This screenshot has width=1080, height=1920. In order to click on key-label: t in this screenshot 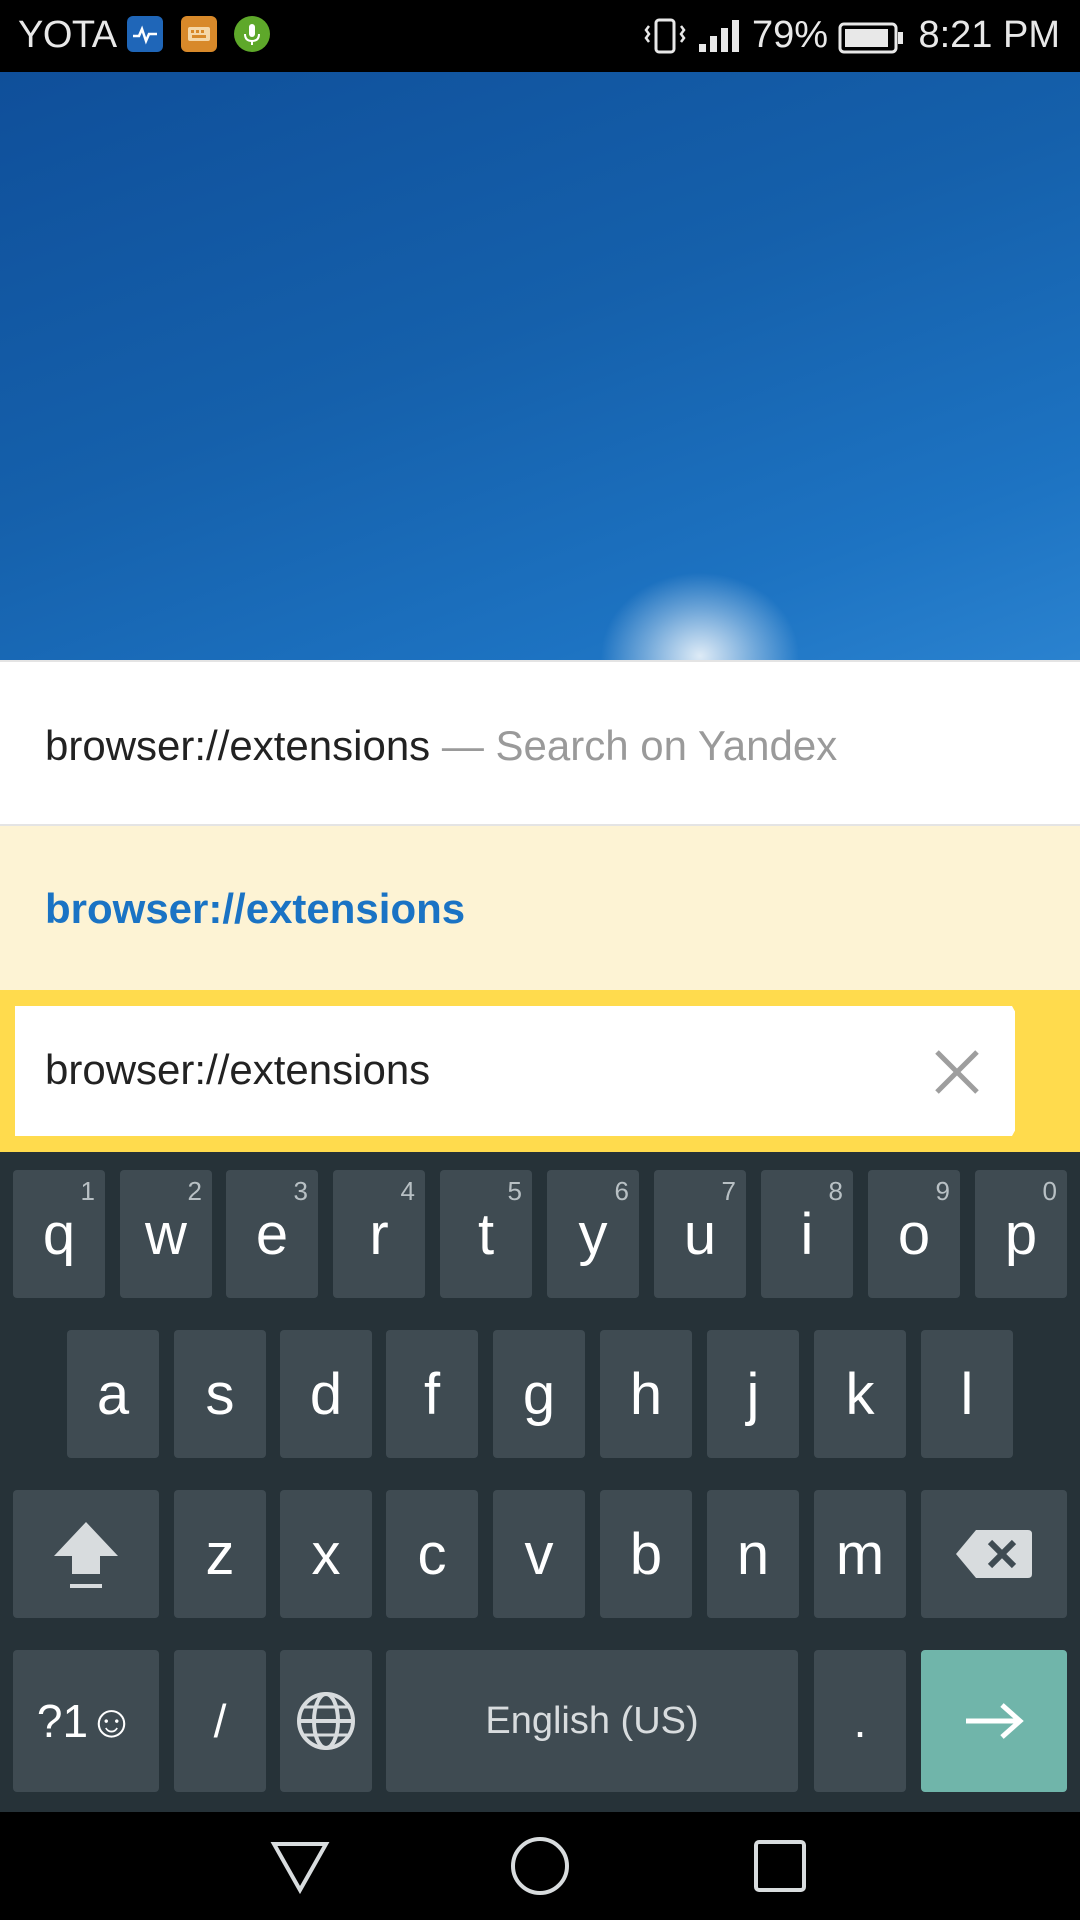, I will do `click(486, 1234)`.